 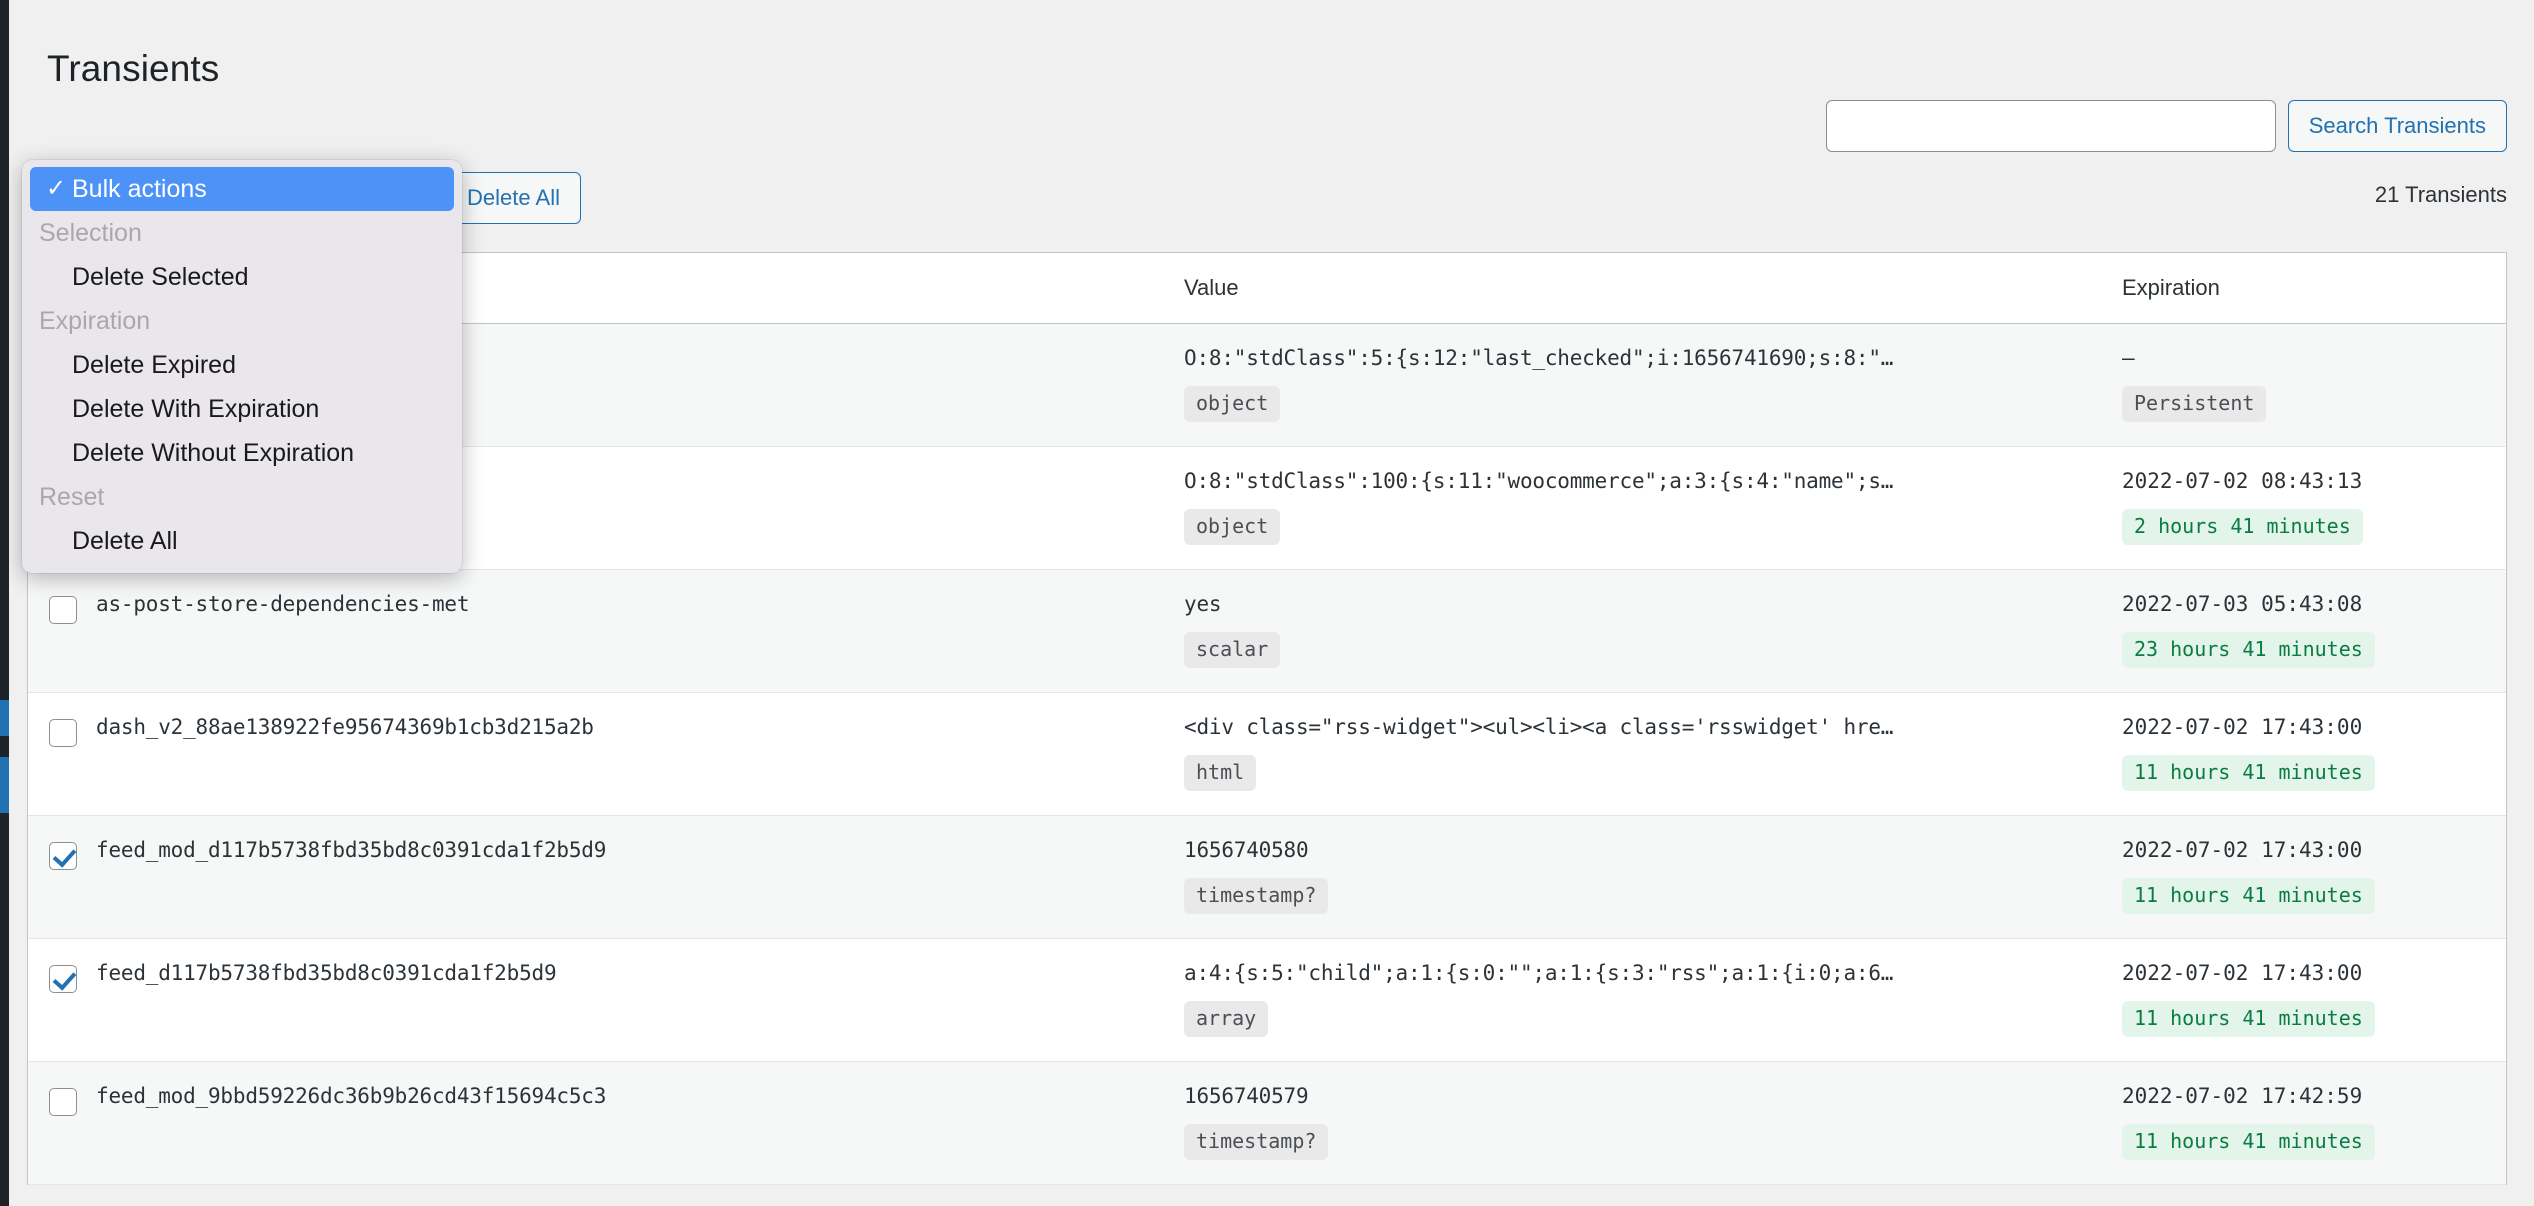 What do you see at coordinates (640, 754) in the screenshot?
I see `transient-name-cell: dash_v2_88ae138922fe95674369b1cb3d215a2b` at bounding box center [640, 754].